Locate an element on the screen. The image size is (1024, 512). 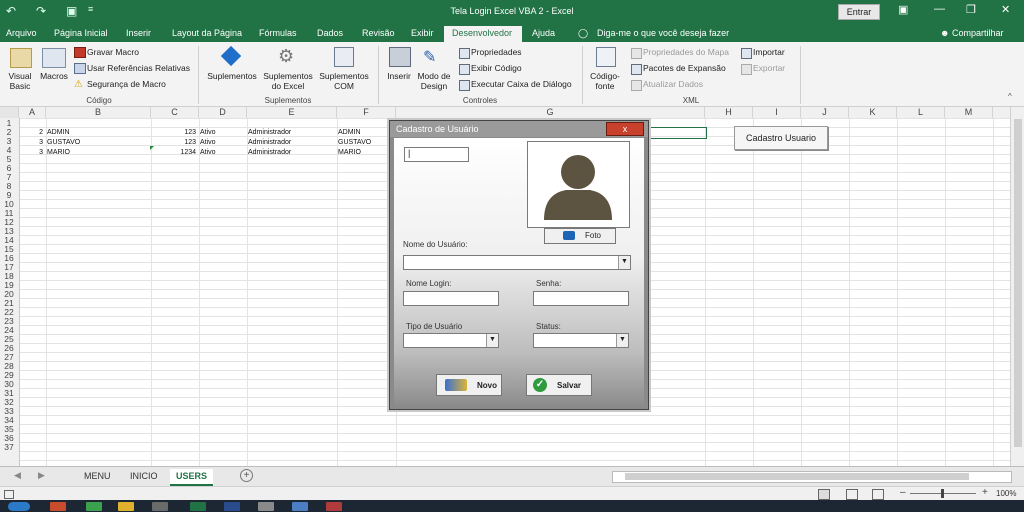
horizontal-scrollbar is located at coordinates (812, 477).